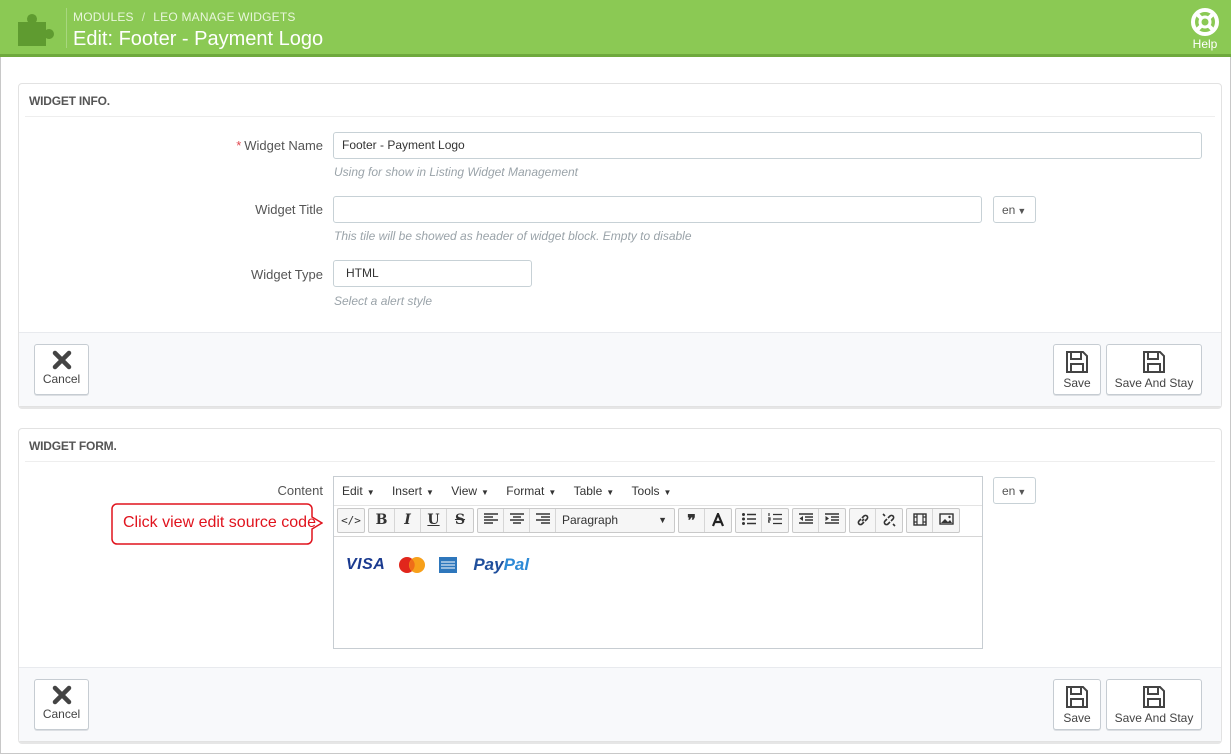 The image size is (1231, 754). What do you see at coordinates (531, 491) in the screenshot?
I see `menu-format: Format ▼` at bounding box center [531, 491].